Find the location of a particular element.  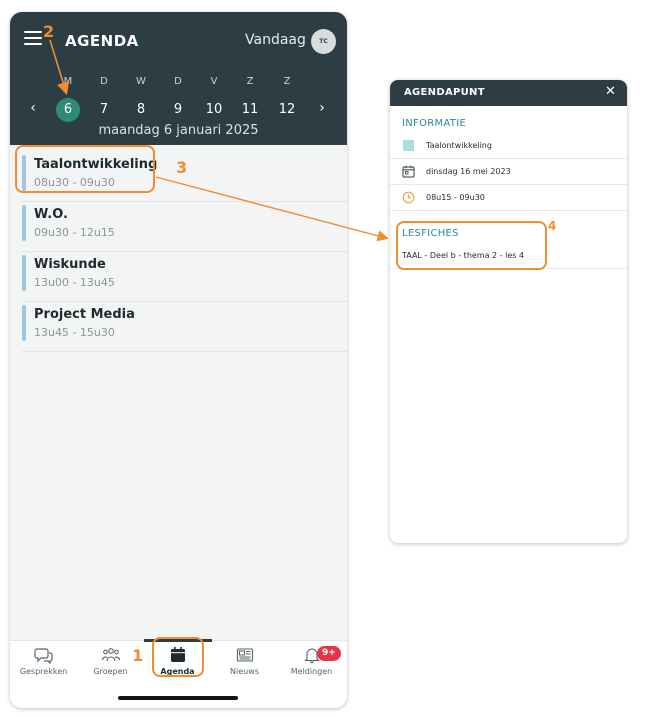

tab-meldingen: 9+ Meldingen is located at coordinates (311, 663).